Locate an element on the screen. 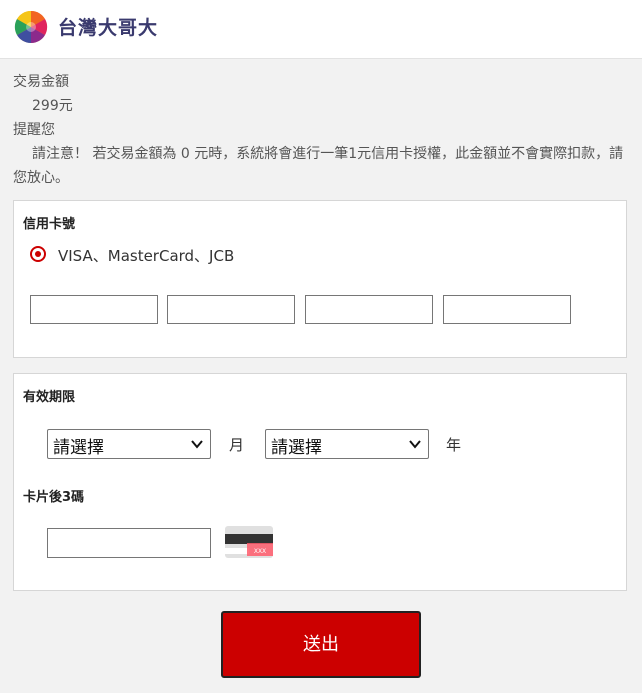  brand-name: 台灣大哥大 is located at coordinates (108, 28).